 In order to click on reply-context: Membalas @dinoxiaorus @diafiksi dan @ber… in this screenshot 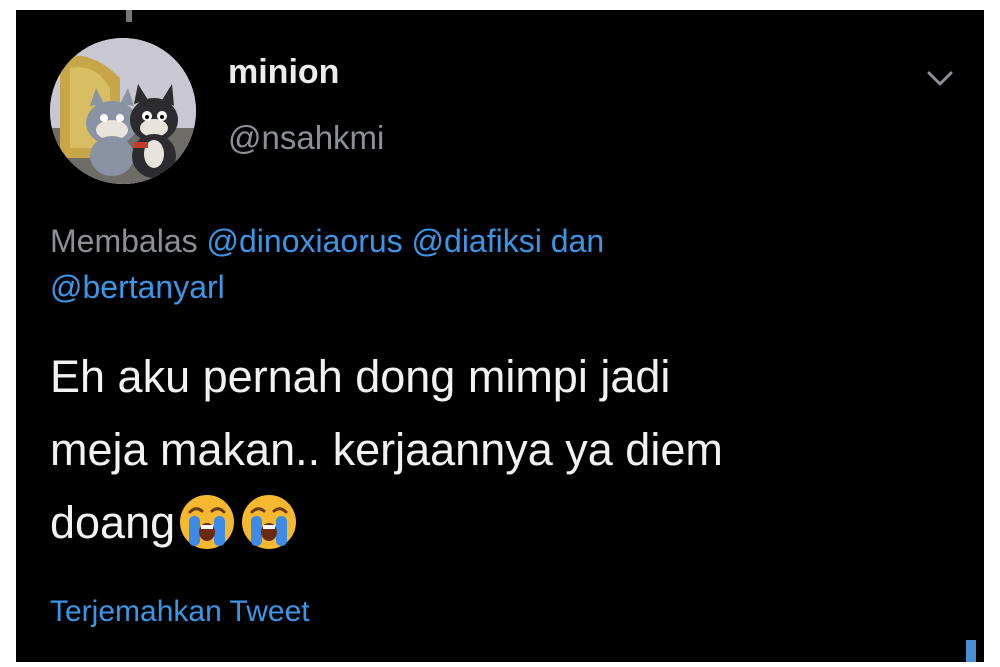, I will do `click(500, 264)`.